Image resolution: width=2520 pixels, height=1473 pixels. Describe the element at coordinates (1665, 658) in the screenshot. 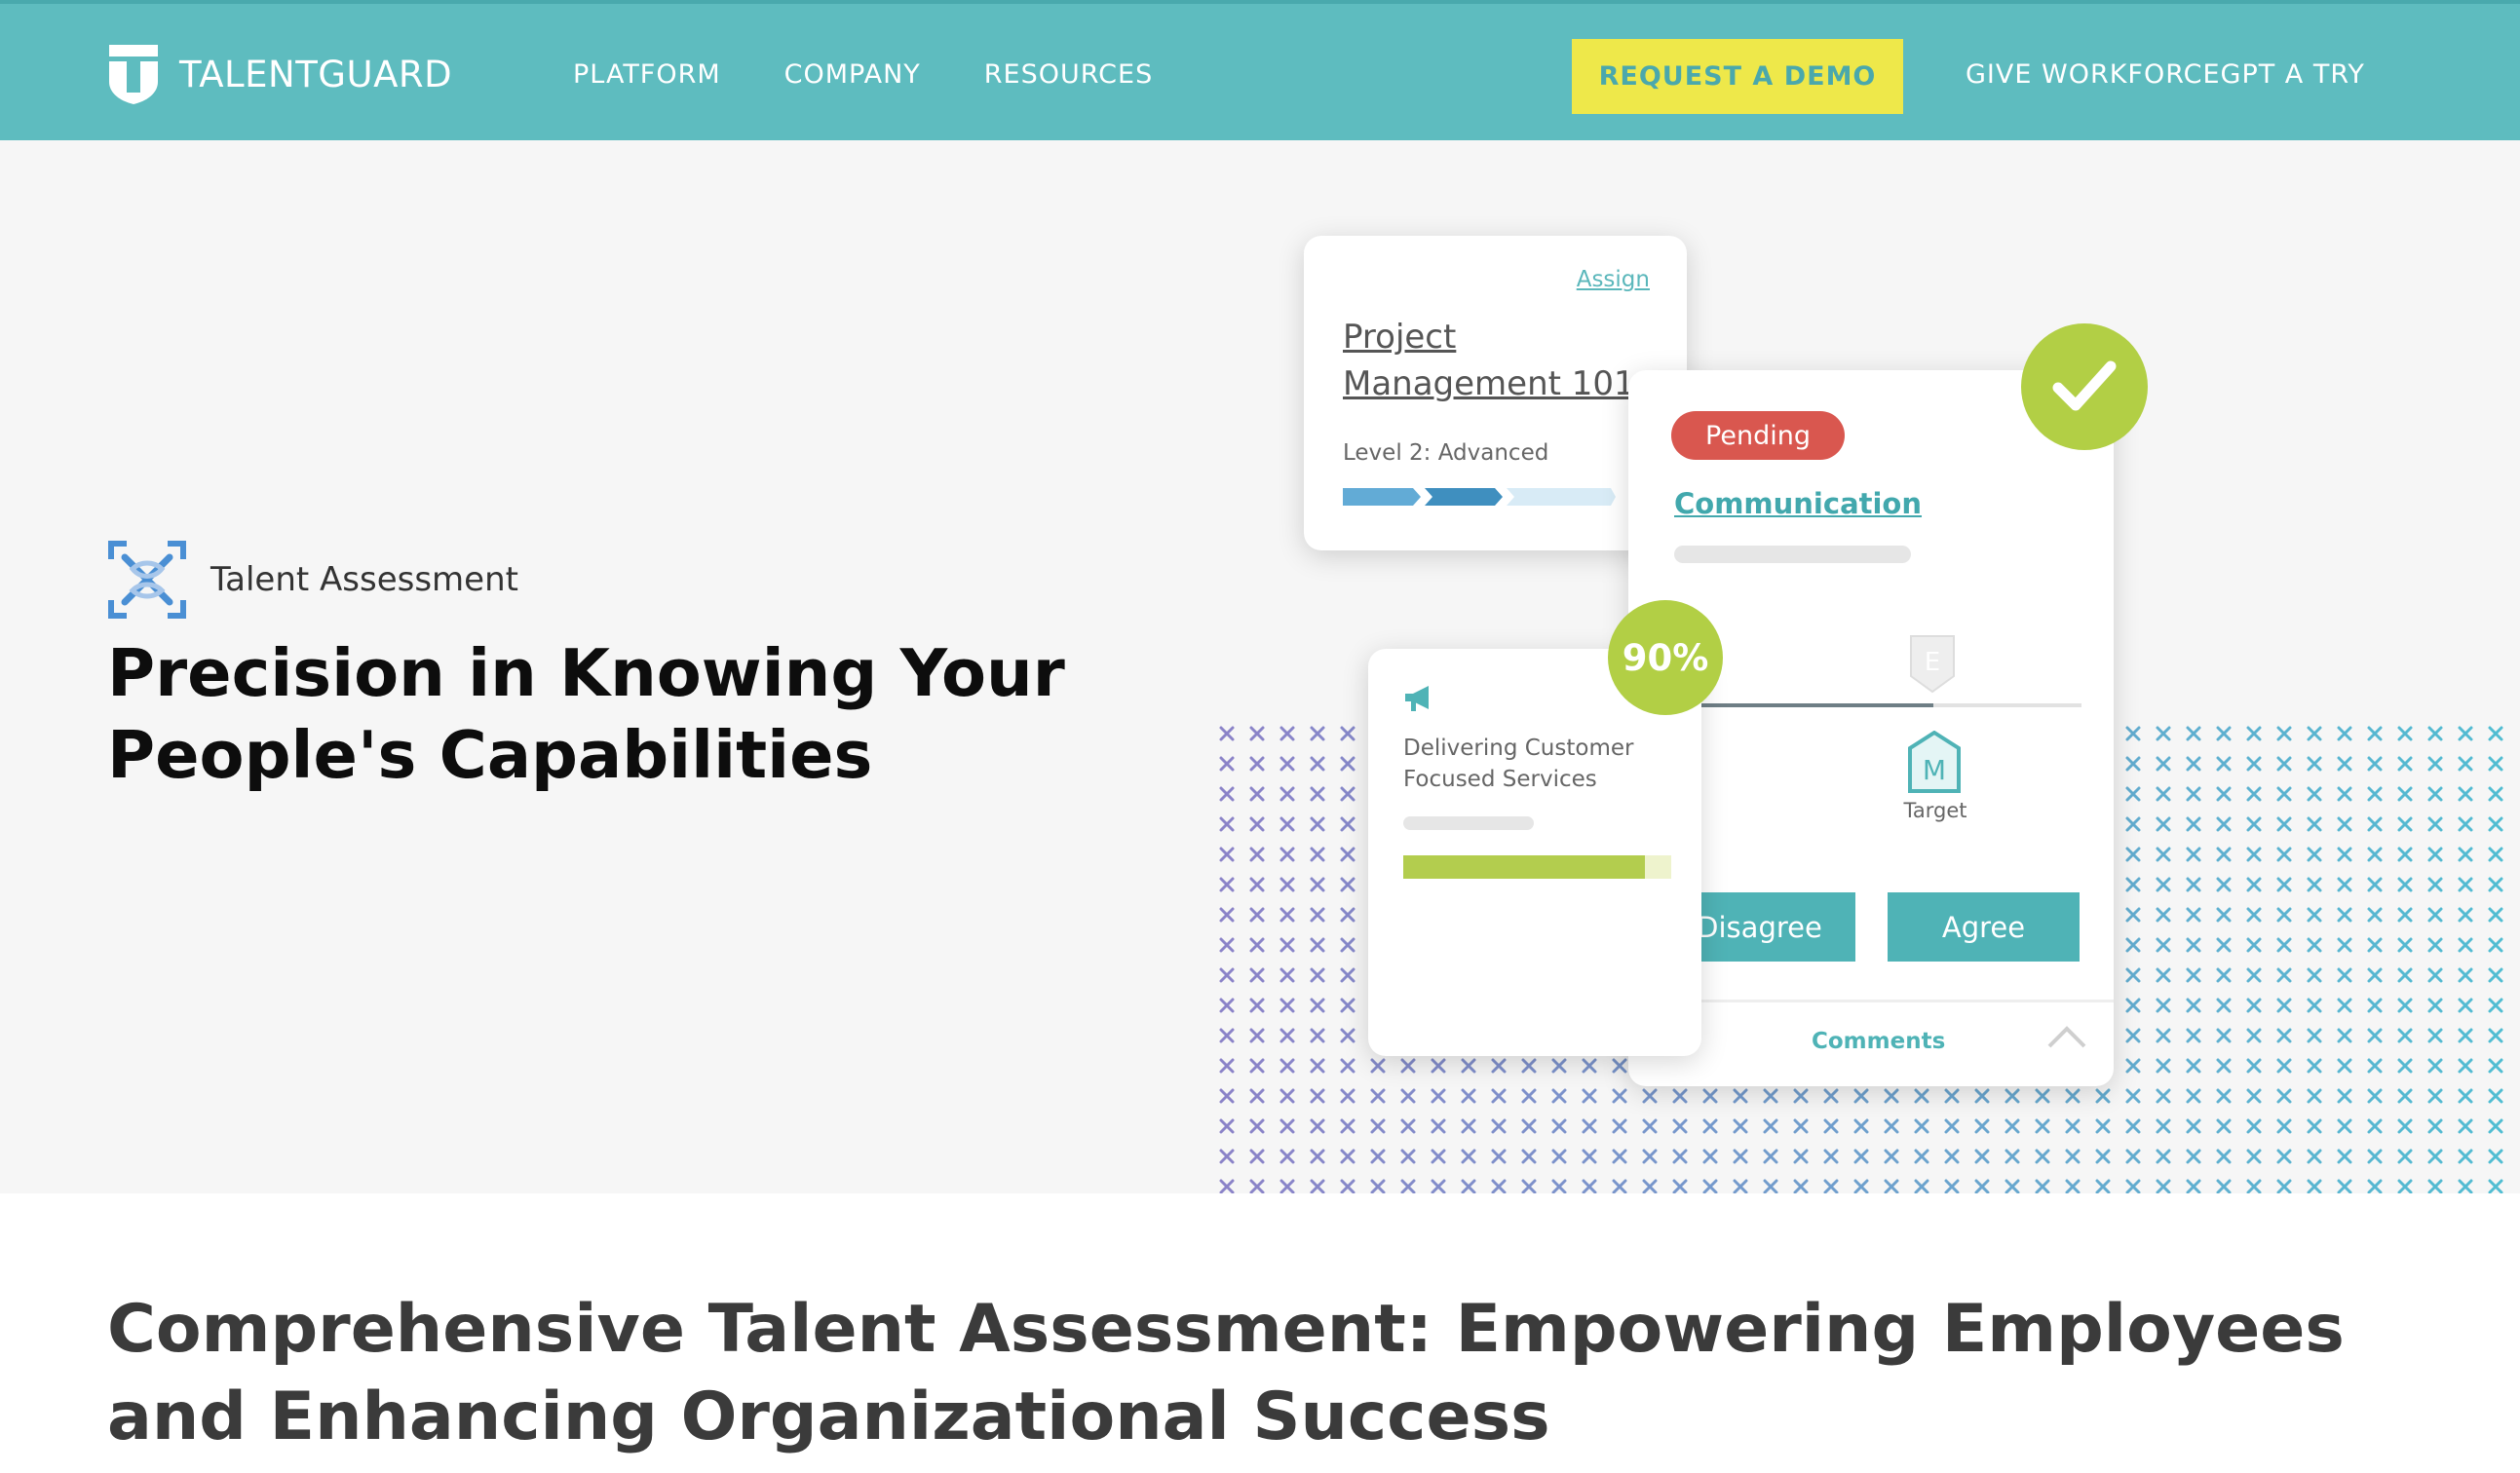

I see `percent-badge: 90%` at that location.